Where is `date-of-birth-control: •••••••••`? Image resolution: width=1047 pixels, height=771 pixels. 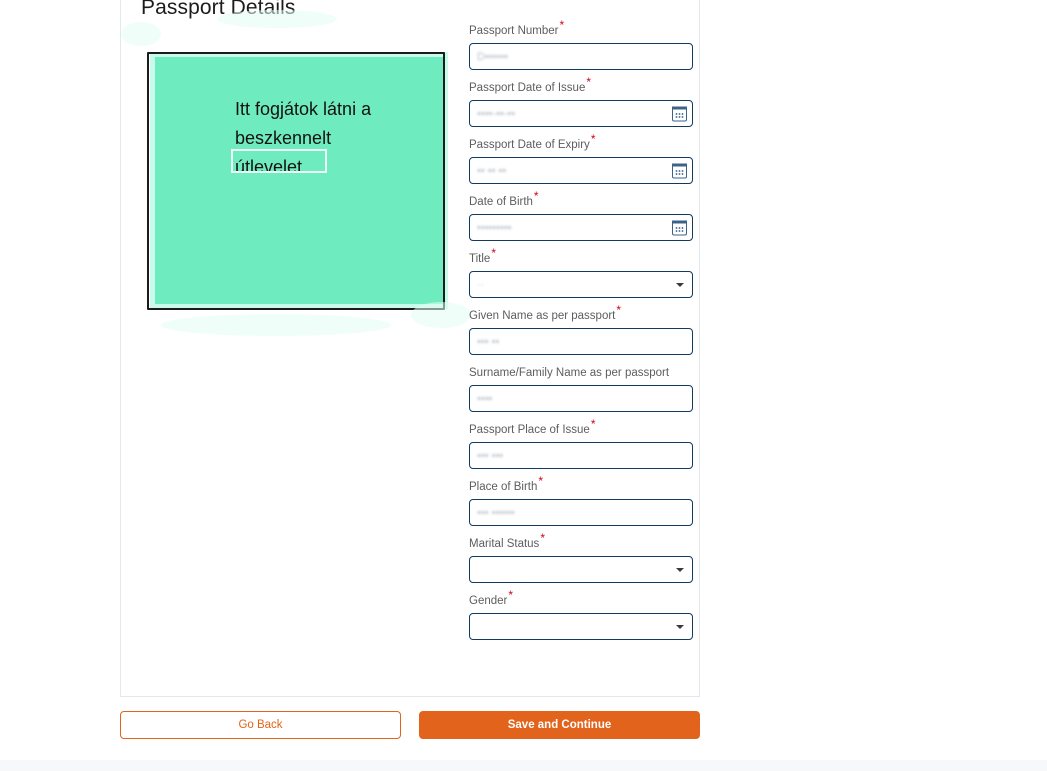 date-of-birth-control: ••••••••• is located at coordinates (581, 227).